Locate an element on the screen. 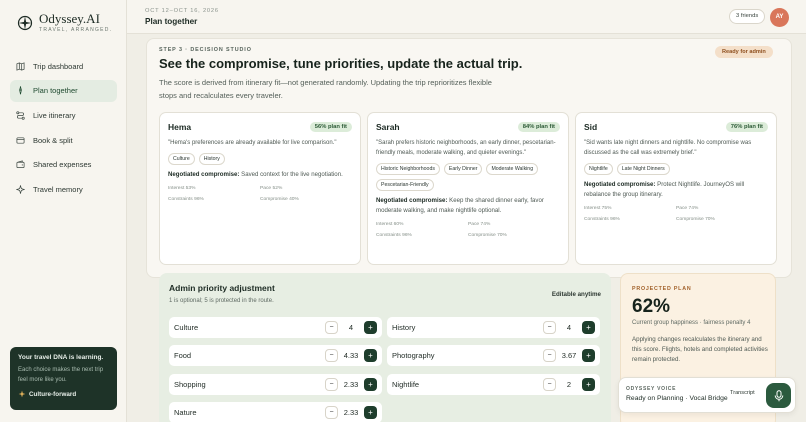 The width and height of the screenshot is (806, 422). preference-tag: Early Dinner is located at coordinates (463, 169).